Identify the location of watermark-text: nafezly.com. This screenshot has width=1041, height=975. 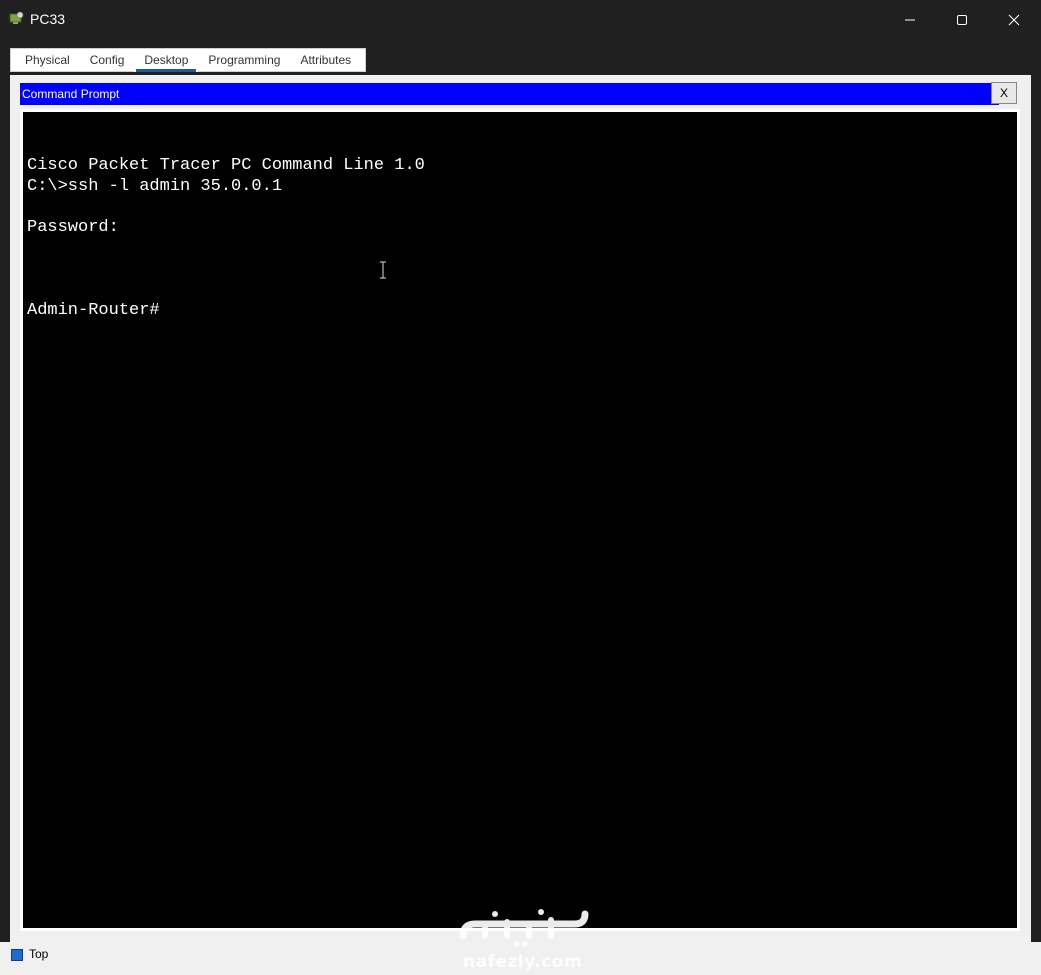
(523, 962).